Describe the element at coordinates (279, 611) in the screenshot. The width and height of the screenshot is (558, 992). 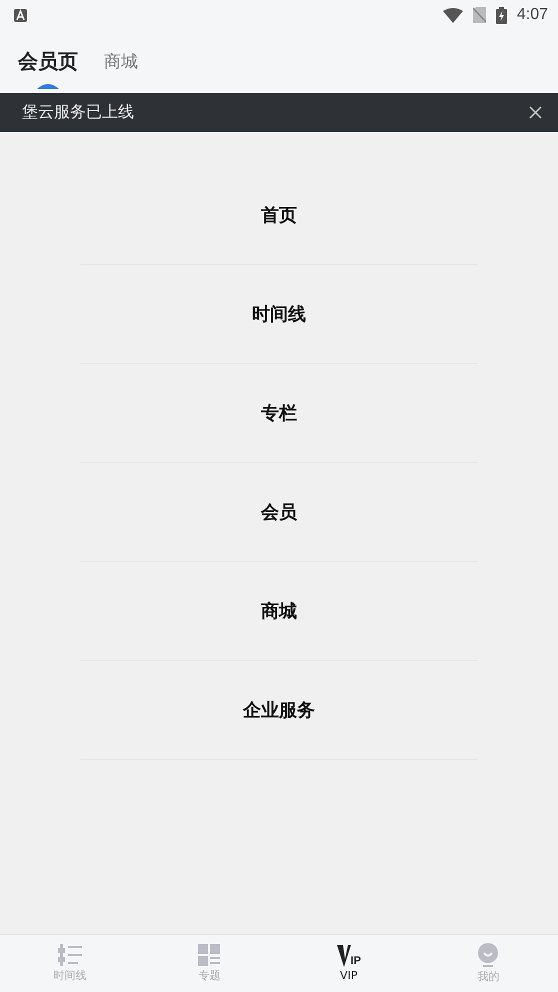
I see `menu-item: 商城` at that location.